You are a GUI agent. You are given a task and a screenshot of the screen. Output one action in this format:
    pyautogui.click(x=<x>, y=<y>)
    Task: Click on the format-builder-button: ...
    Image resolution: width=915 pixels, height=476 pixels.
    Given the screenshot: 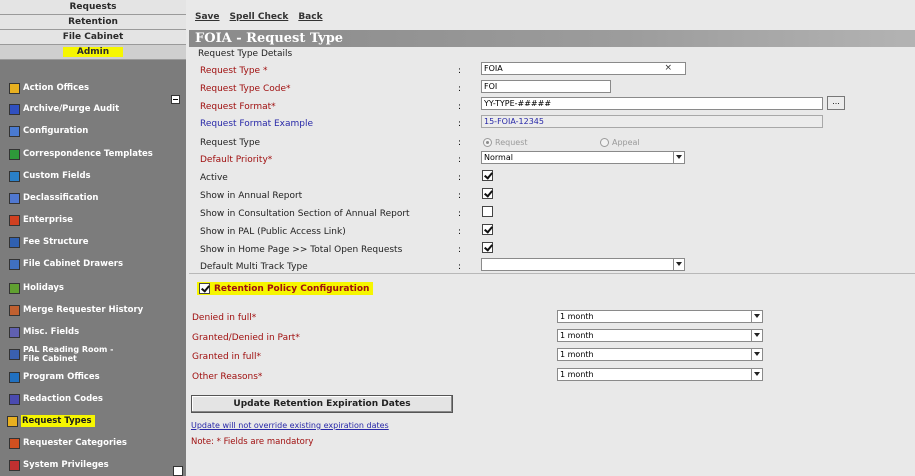 What is the action you would take?
    pyautogui.click(x=836, y=103)
    